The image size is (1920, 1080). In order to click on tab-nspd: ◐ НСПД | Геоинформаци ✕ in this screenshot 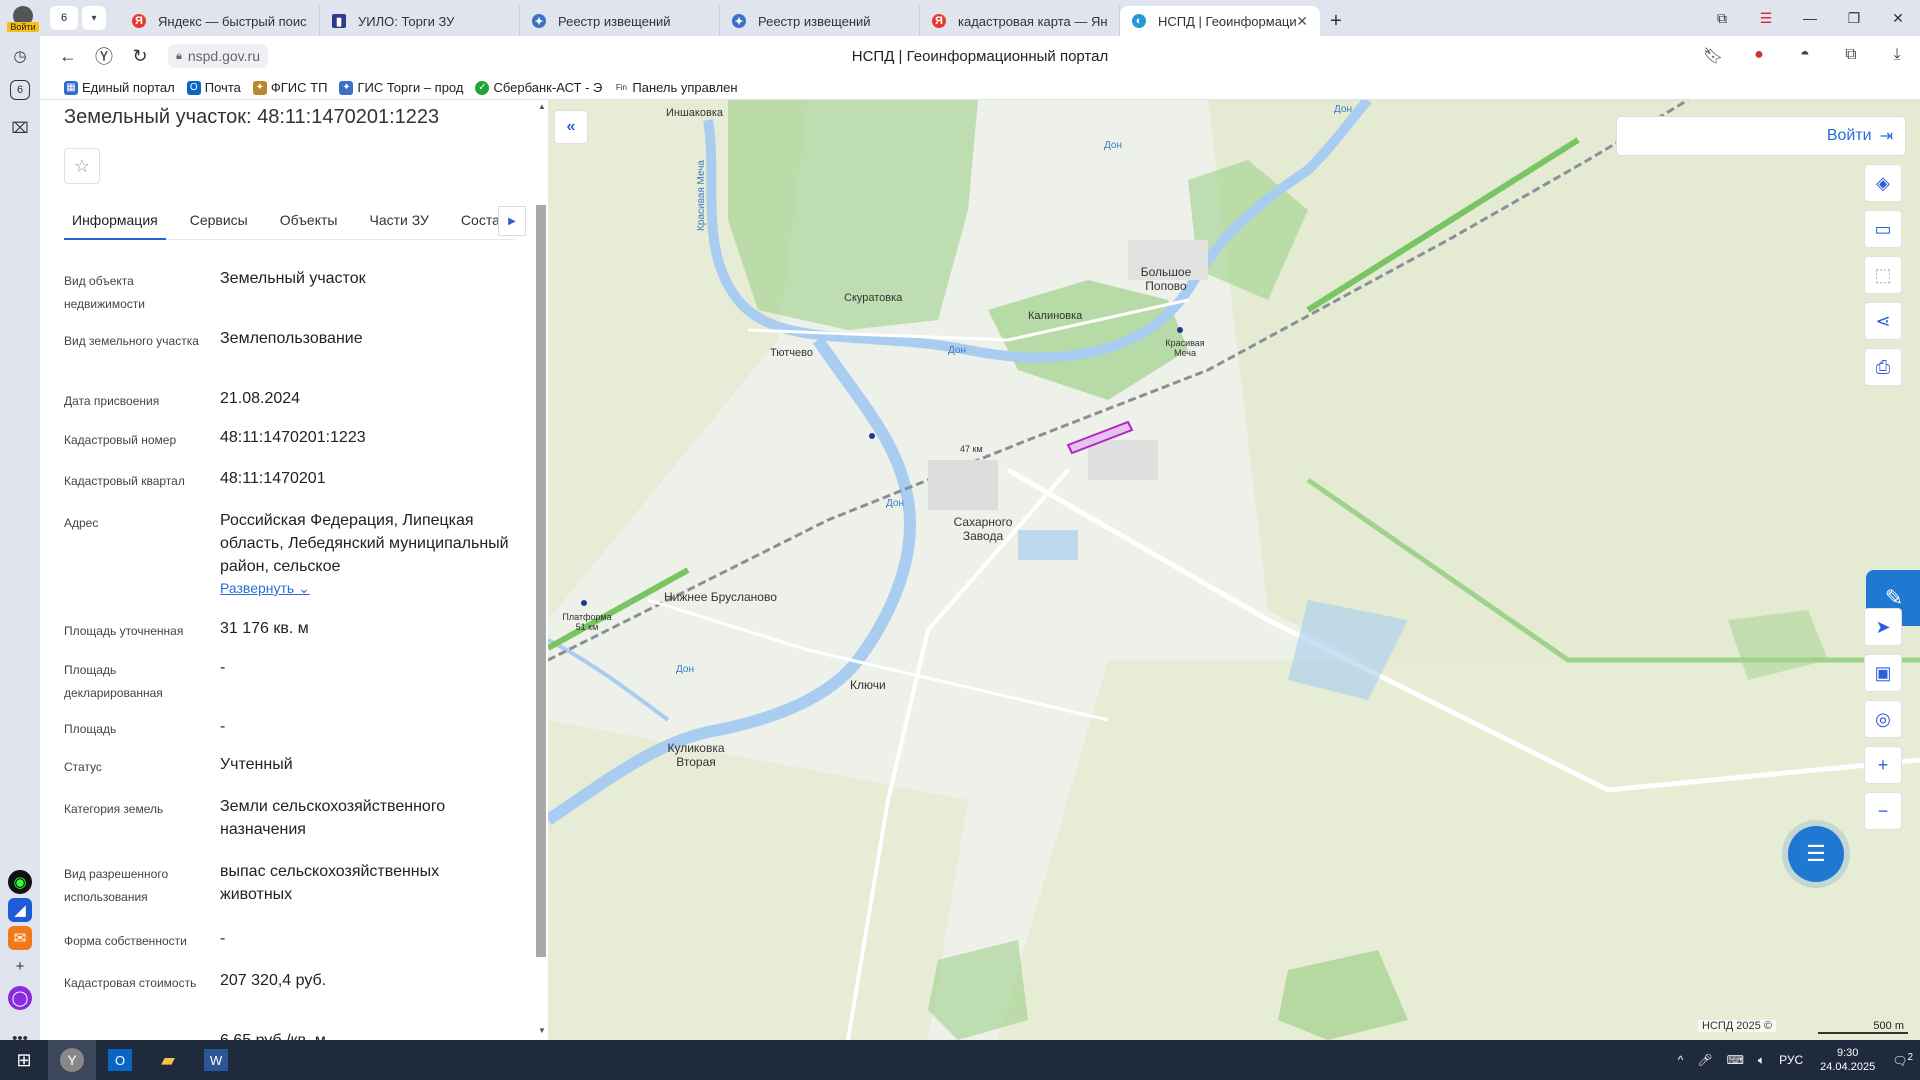, I will do `click(1220, 21)`.